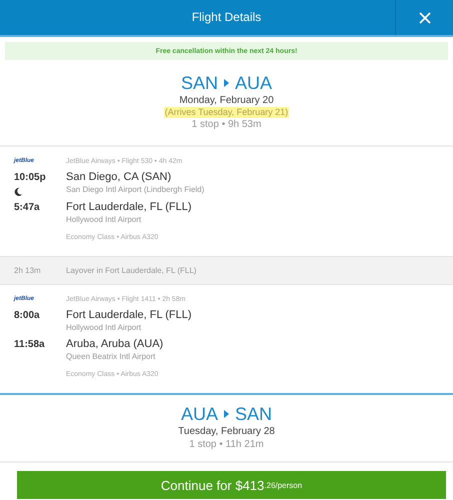 The image size is (453, 500). Describe the element at coordinates (27, 315) in the screenshot. I see `departure-time: 8:00a` at that location.